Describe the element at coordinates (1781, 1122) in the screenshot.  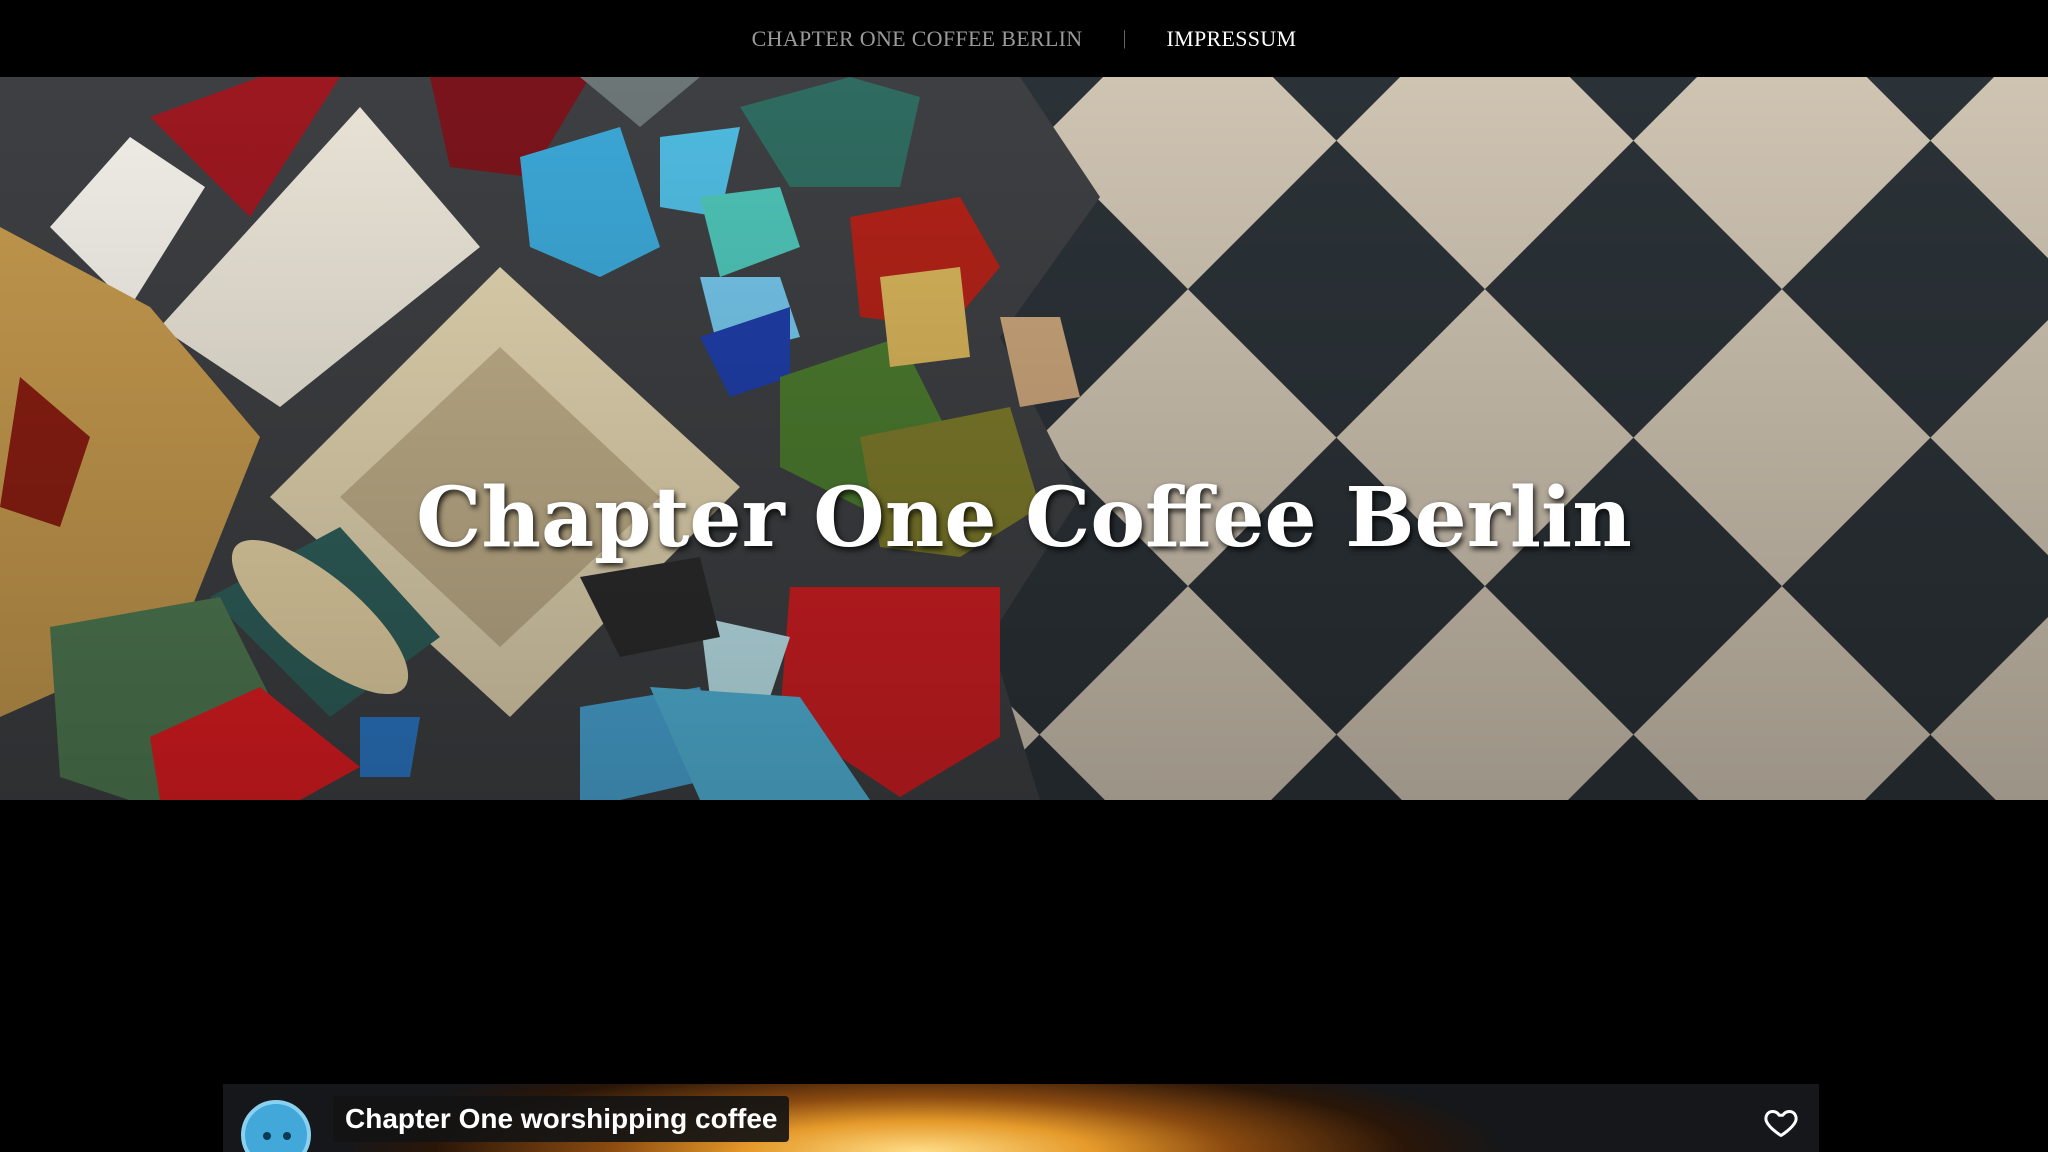
I see `heart-icon` at that location.